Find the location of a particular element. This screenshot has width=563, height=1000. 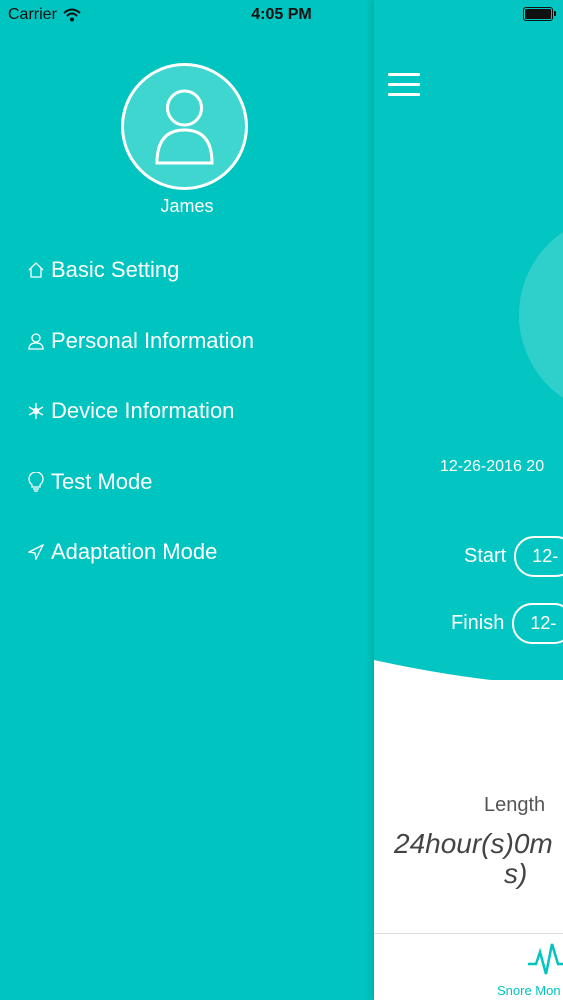

sleep-progress-ring is located at coordinates (527, 315).